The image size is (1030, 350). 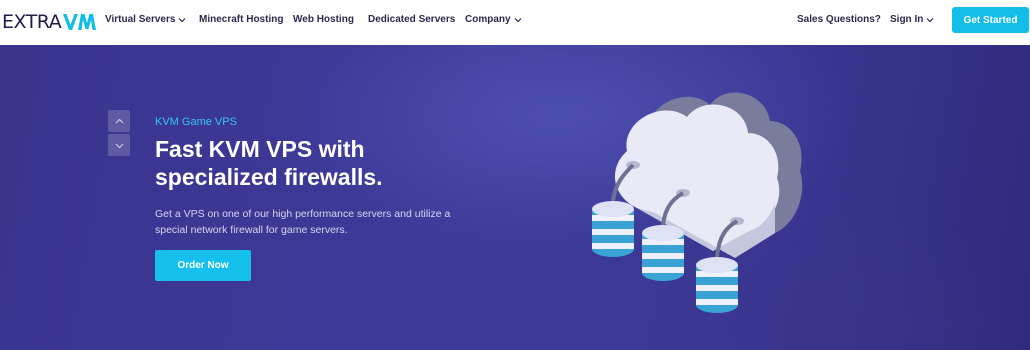 I want to click on sales-questions-link: Sales Questions?, so click(x=839, y=19).